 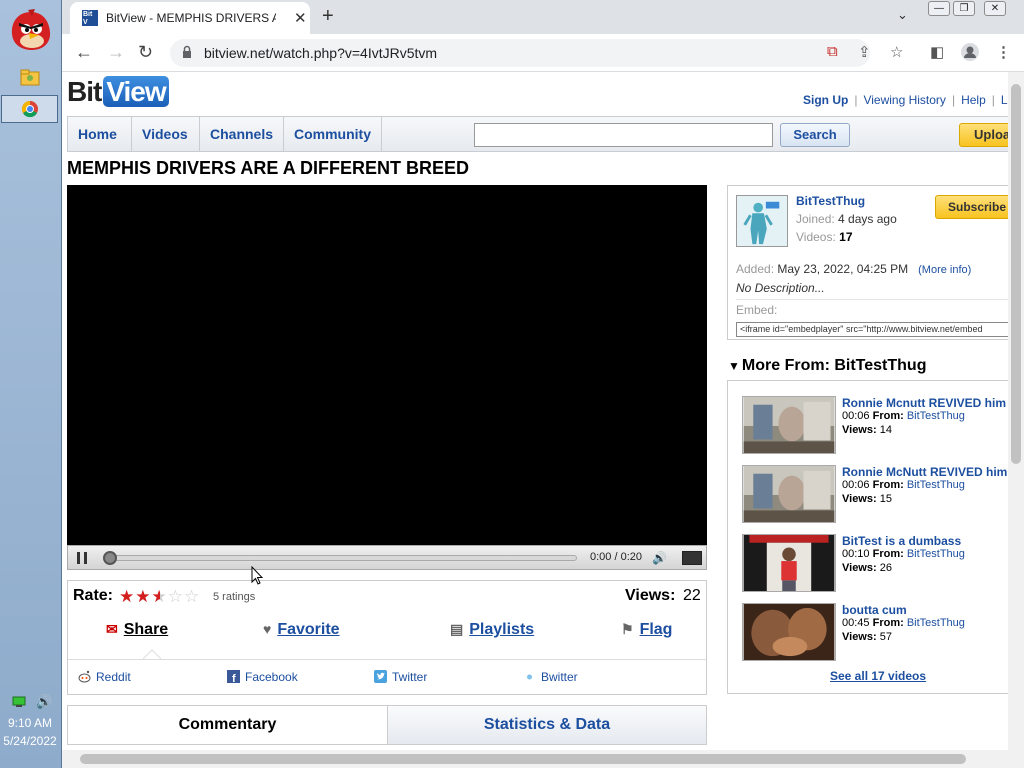 What do you see at coordinates (118, 92) in the screenshot?
I see `bitview-logo: Bit View` at bounding box center [118, 92].